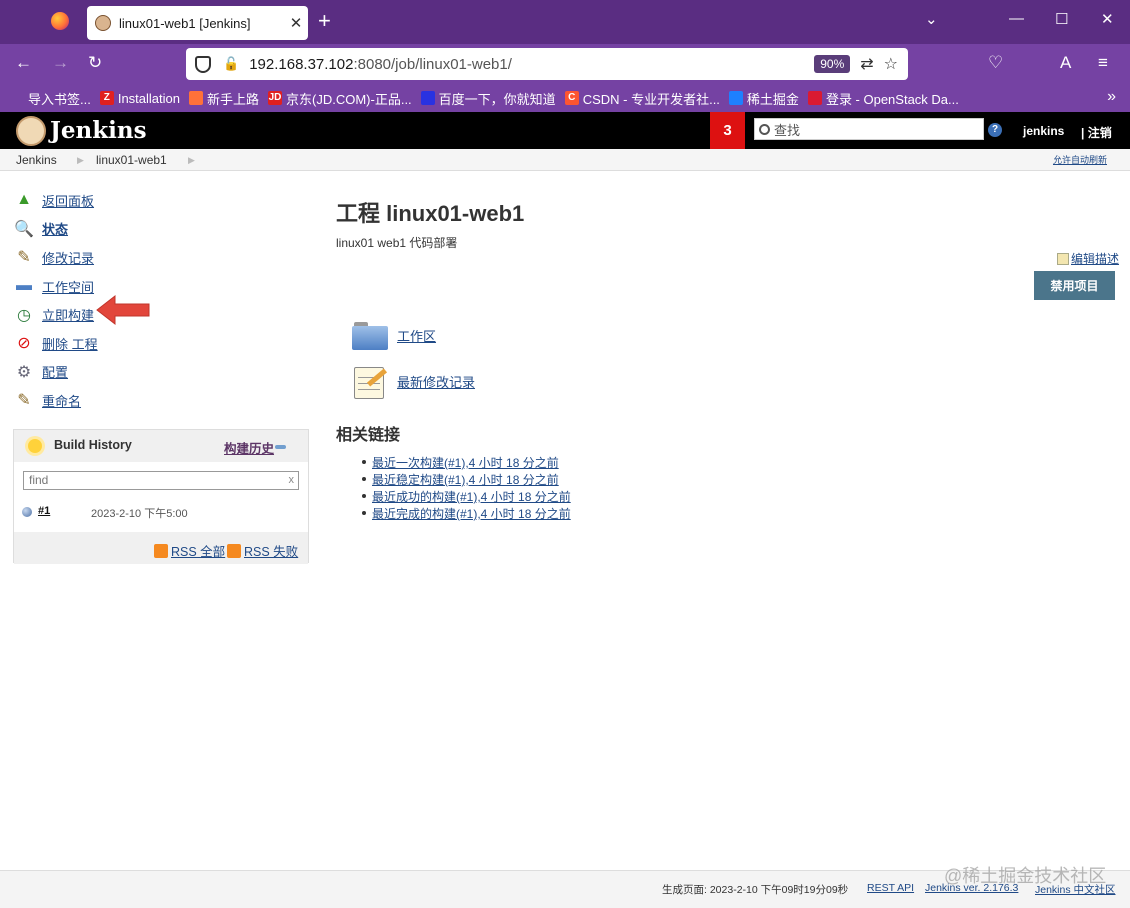 This screenshot has height=908, width=1130. What do you see at coordinates (159, 286) in the screenshot?
I see `sidebar-item: ▬ 工作空间` at bounding box center [159, 286].